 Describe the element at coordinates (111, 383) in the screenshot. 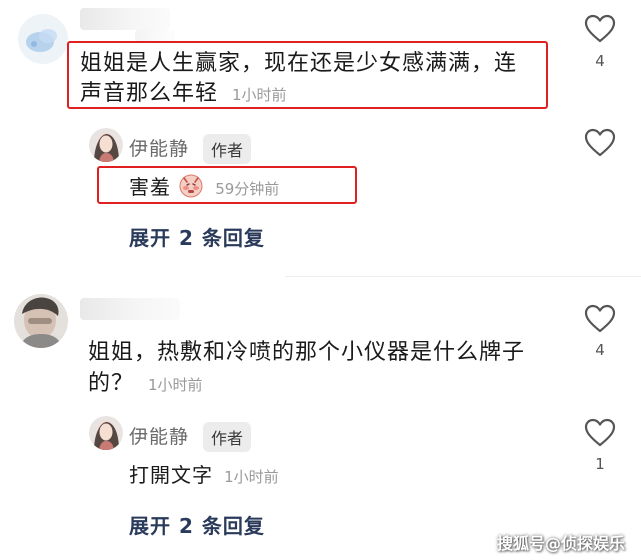

I see `comment-text-line2-text: 的？` at that location.